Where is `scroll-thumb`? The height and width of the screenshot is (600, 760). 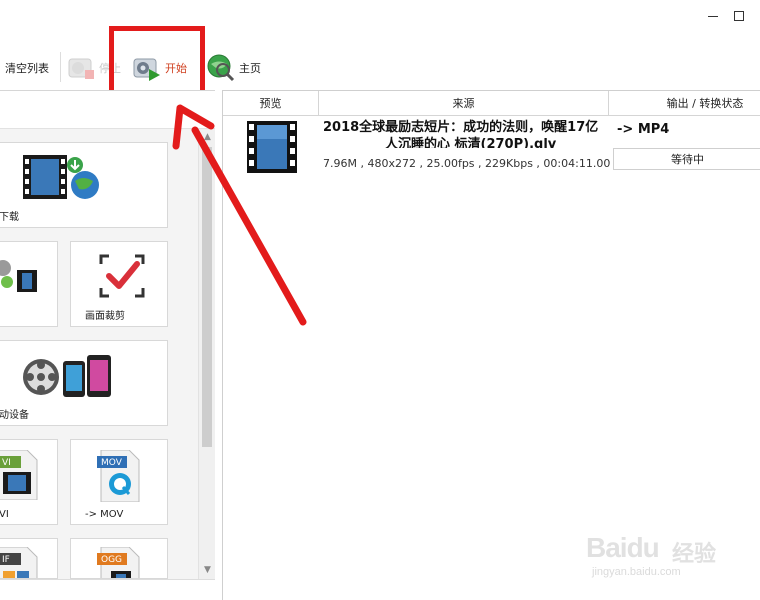 scroll-thumb is located at coordinates (207, 297).